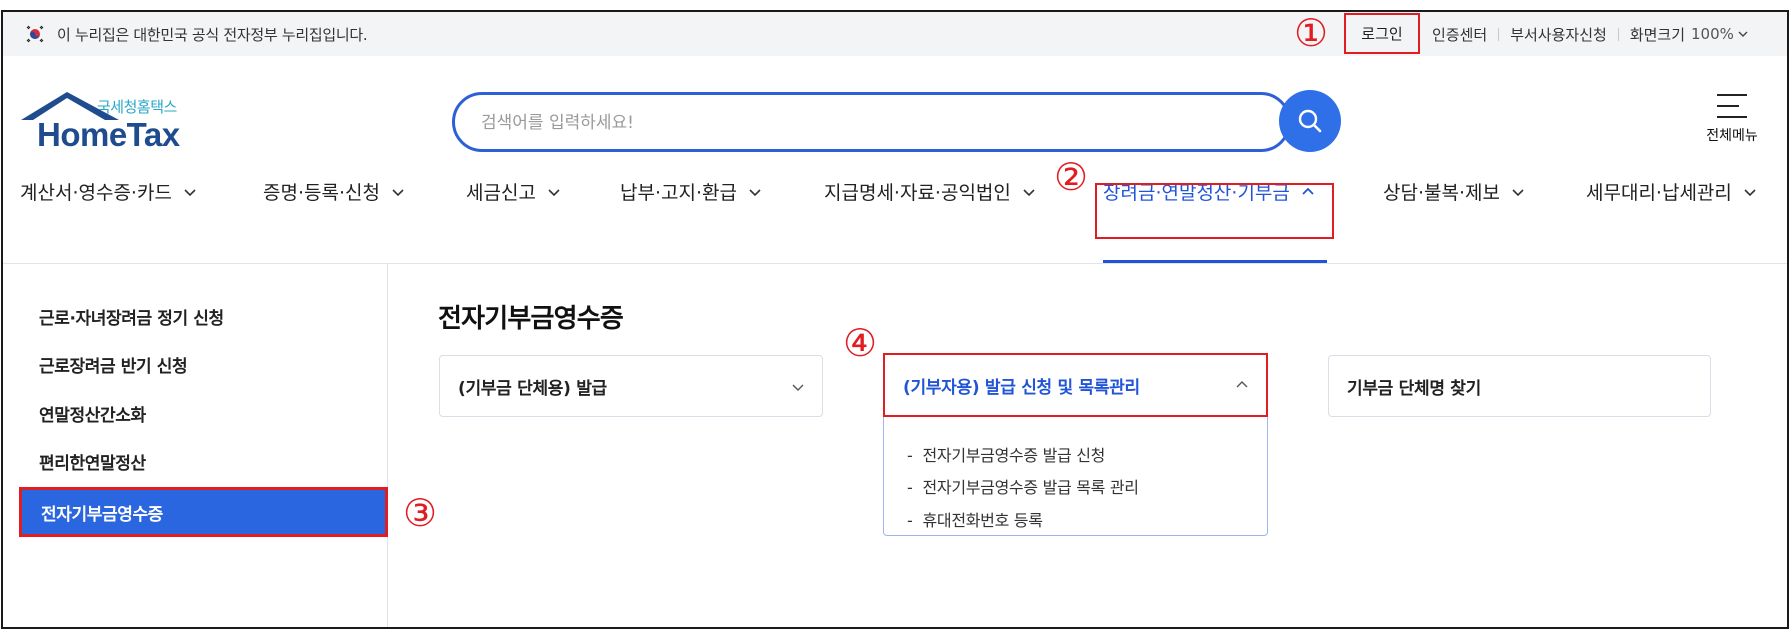 This screenshot has height=631, width=1791. I want to click on screen-size-label: 화면크기, so click(1657, 34).